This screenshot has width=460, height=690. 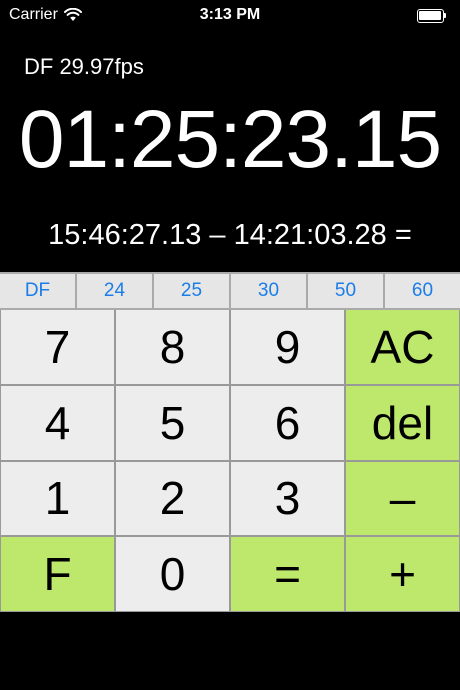 I want to click on status-time: 3:13 PM, so click(x=230, y=14).